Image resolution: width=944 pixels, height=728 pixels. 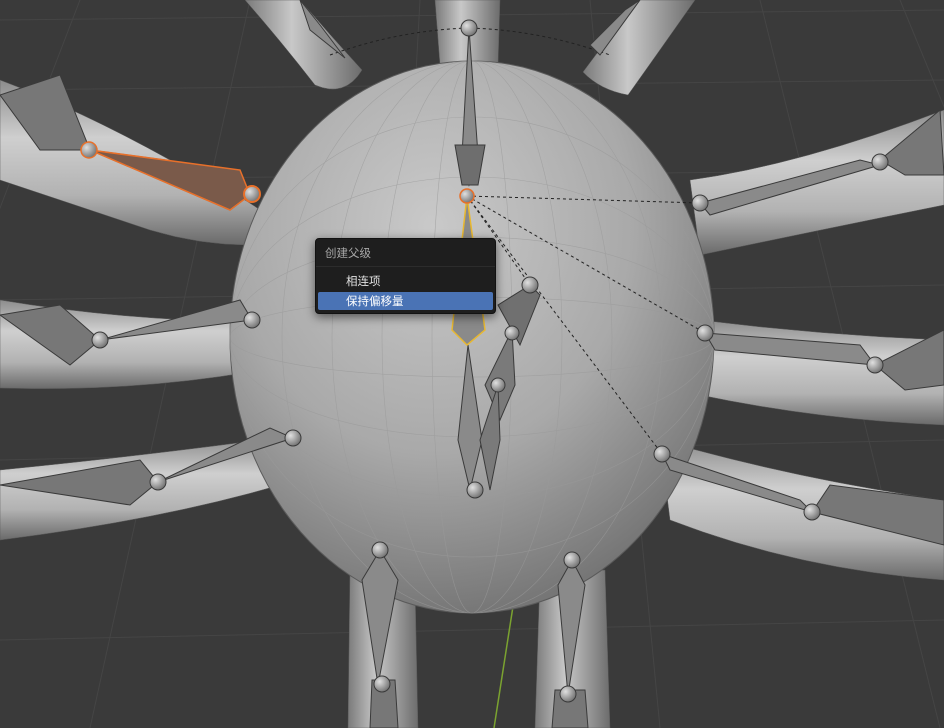 I want to click on parent-context-menu: 创建父级 相连项 保持偏移量, so click(x=405, y=276).